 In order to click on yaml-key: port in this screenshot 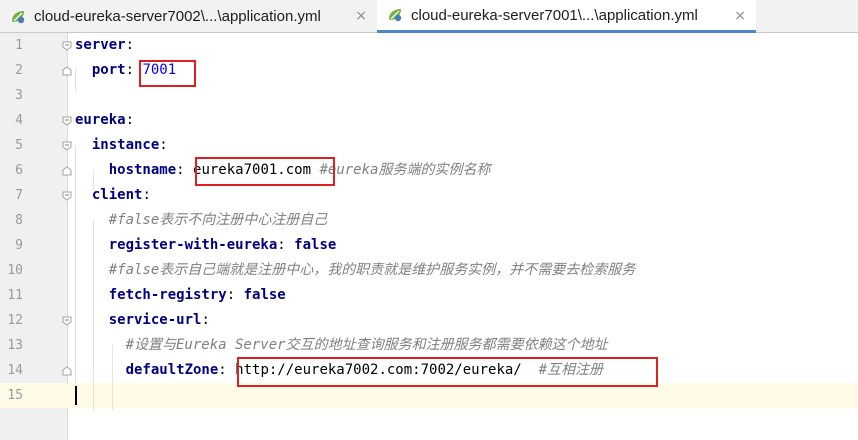, I will do `click(108, 70)`.